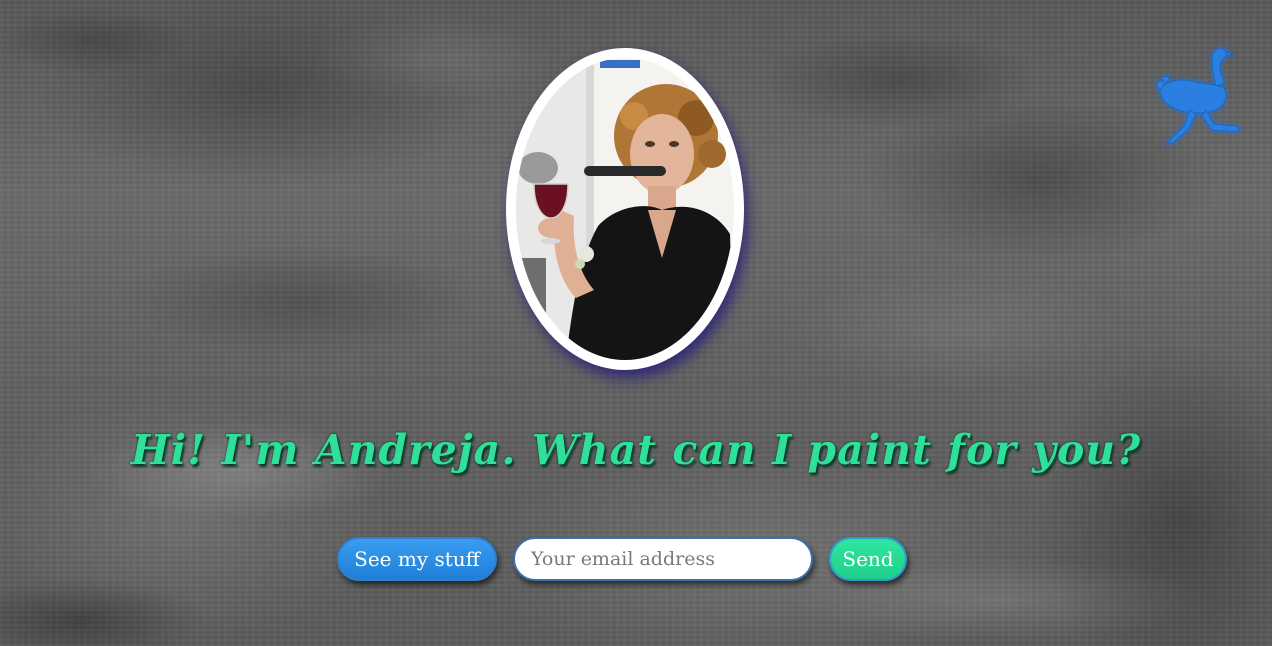 The height and width of the screenshot is (646, 1272). I want to click on portrait-image, so click(625, 209).